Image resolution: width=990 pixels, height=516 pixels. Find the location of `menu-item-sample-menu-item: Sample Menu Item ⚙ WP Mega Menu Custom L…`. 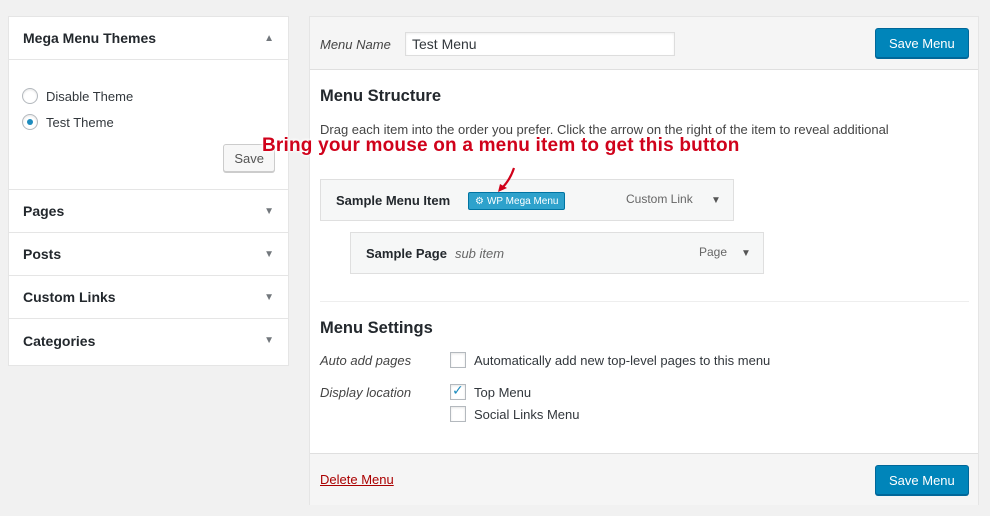

menu-item-sample-menu-item: Sample Menu Item ⚙ WP Mega Menu Custom L… is located at coordinates (527, 200).